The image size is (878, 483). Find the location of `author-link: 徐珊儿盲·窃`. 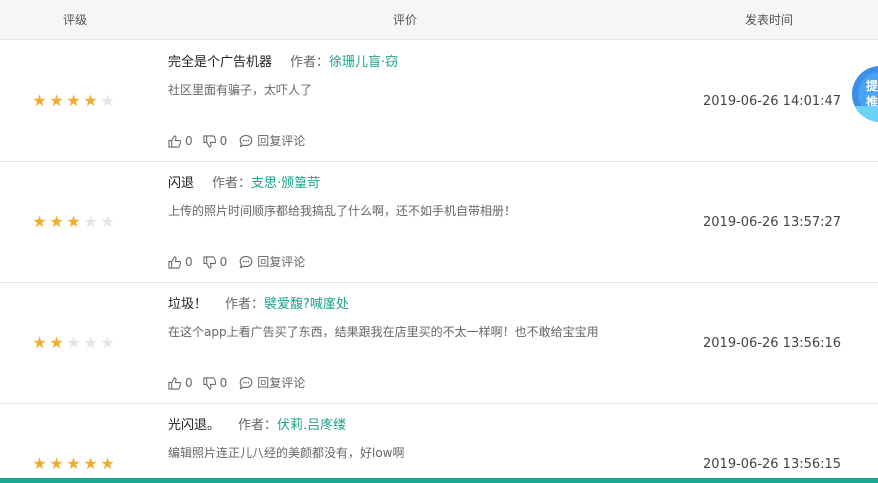

author-link: 徐珊儿盲·窃 is located at coordinates (363, 62).